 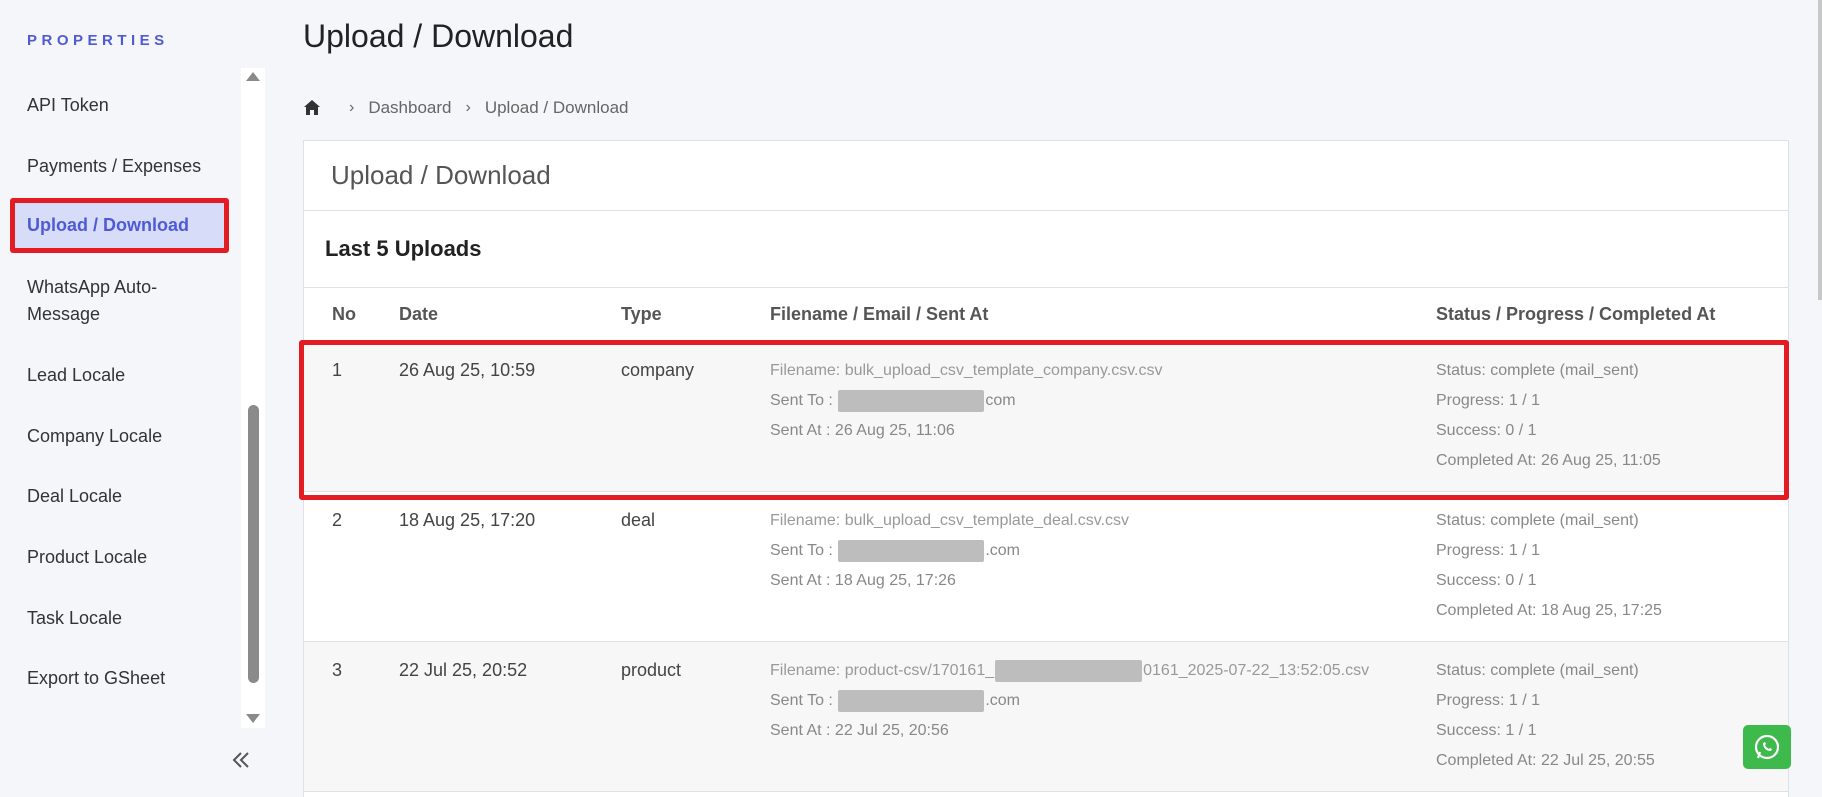 I want to click on row-type: deal, so click(x=638, y=520).